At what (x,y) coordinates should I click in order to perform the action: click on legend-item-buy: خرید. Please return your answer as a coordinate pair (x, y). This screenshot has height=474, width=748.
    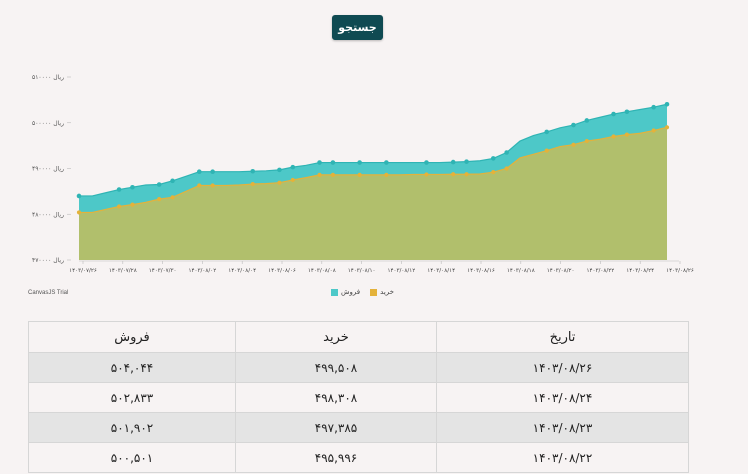
    Looking at the image, I should click on (382, 292).